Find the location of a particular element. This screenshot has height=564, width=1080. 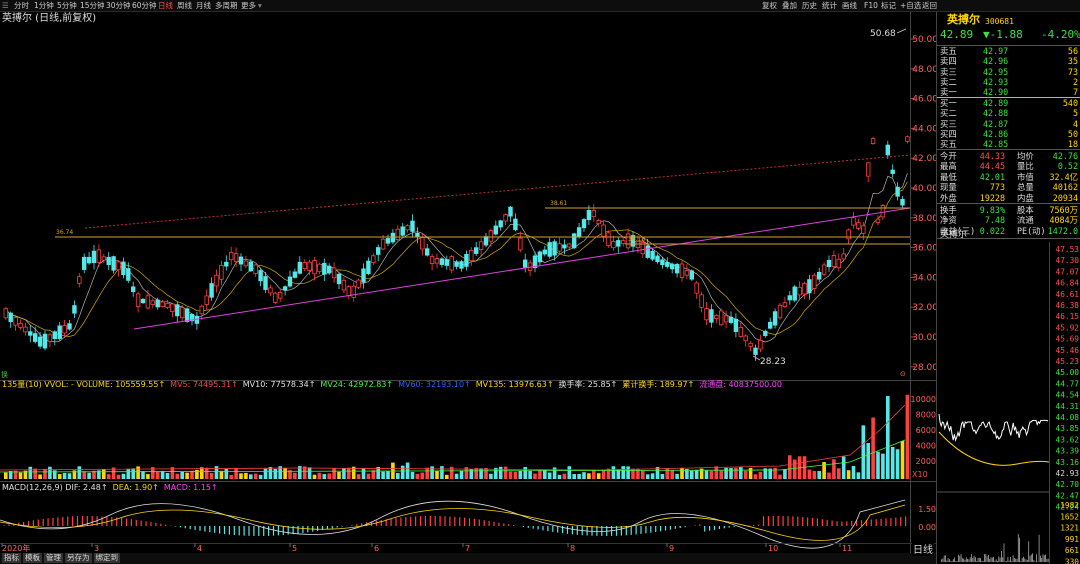

settings-corner-icon: ⊙ is located at coordinates (903, 374).